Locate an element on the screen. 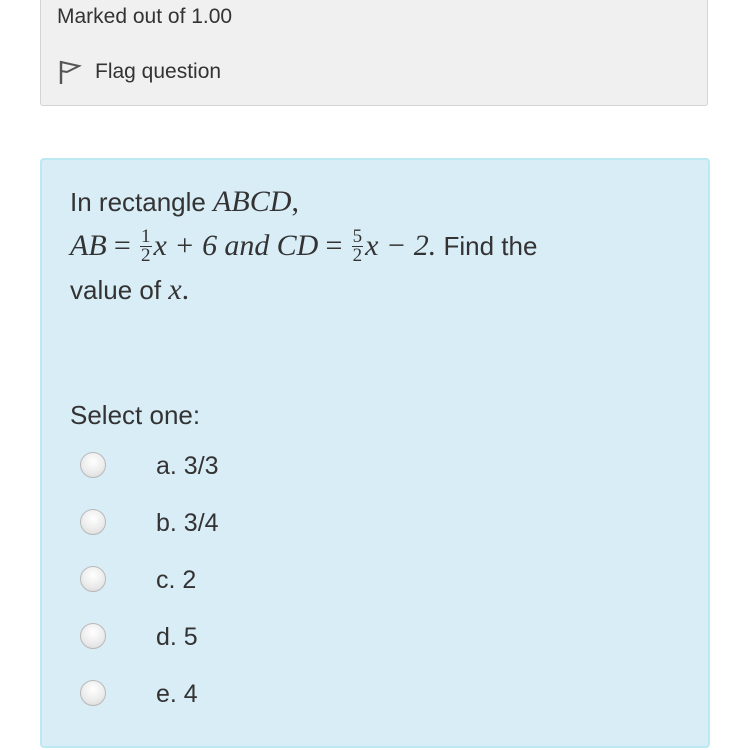  answer-option-c: c. 2 is located at coordinates (358, 592).